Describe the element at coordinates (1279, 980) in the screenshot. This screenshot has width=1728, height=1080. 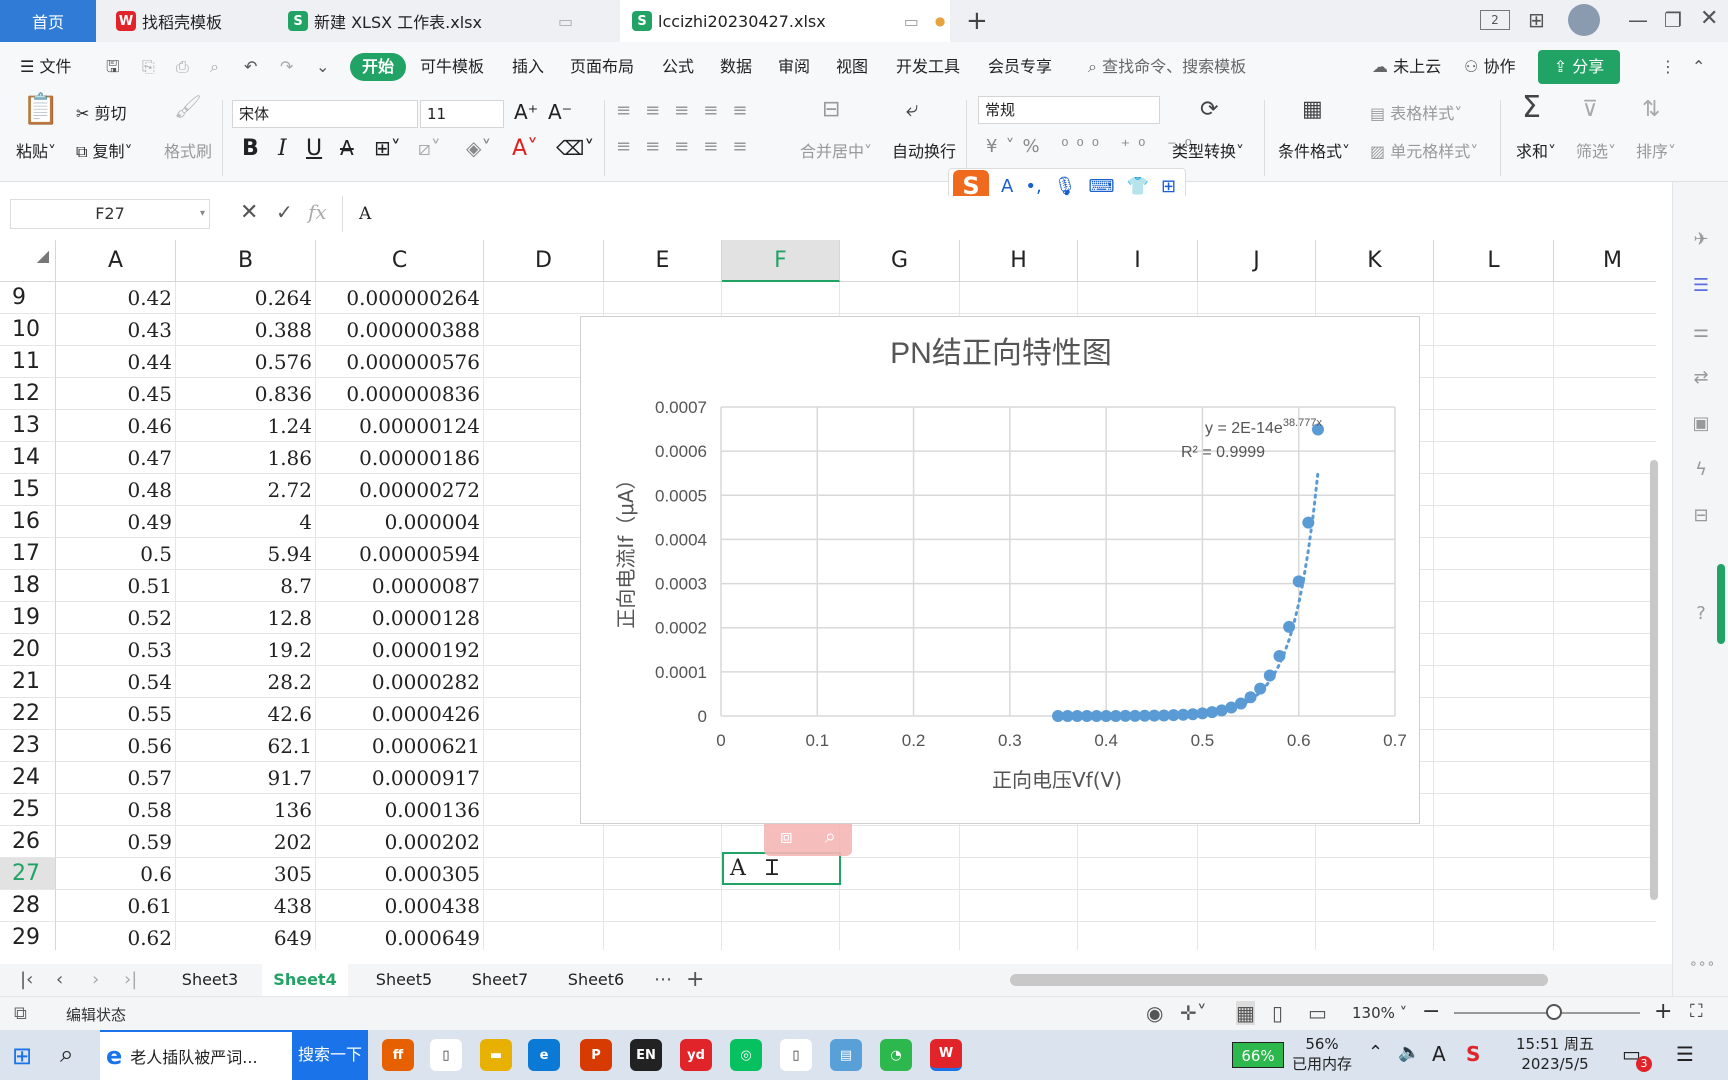
I see `horizontal-scrollbar` at that location.